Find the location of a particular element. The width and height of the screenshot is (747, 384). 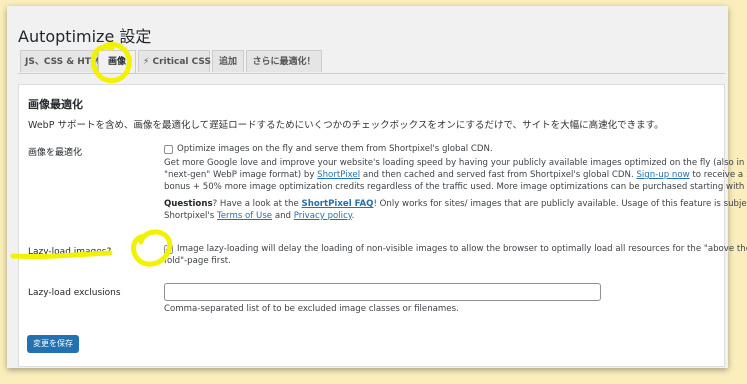

text: ? Have a look at the is located at coordinates (257, 204).